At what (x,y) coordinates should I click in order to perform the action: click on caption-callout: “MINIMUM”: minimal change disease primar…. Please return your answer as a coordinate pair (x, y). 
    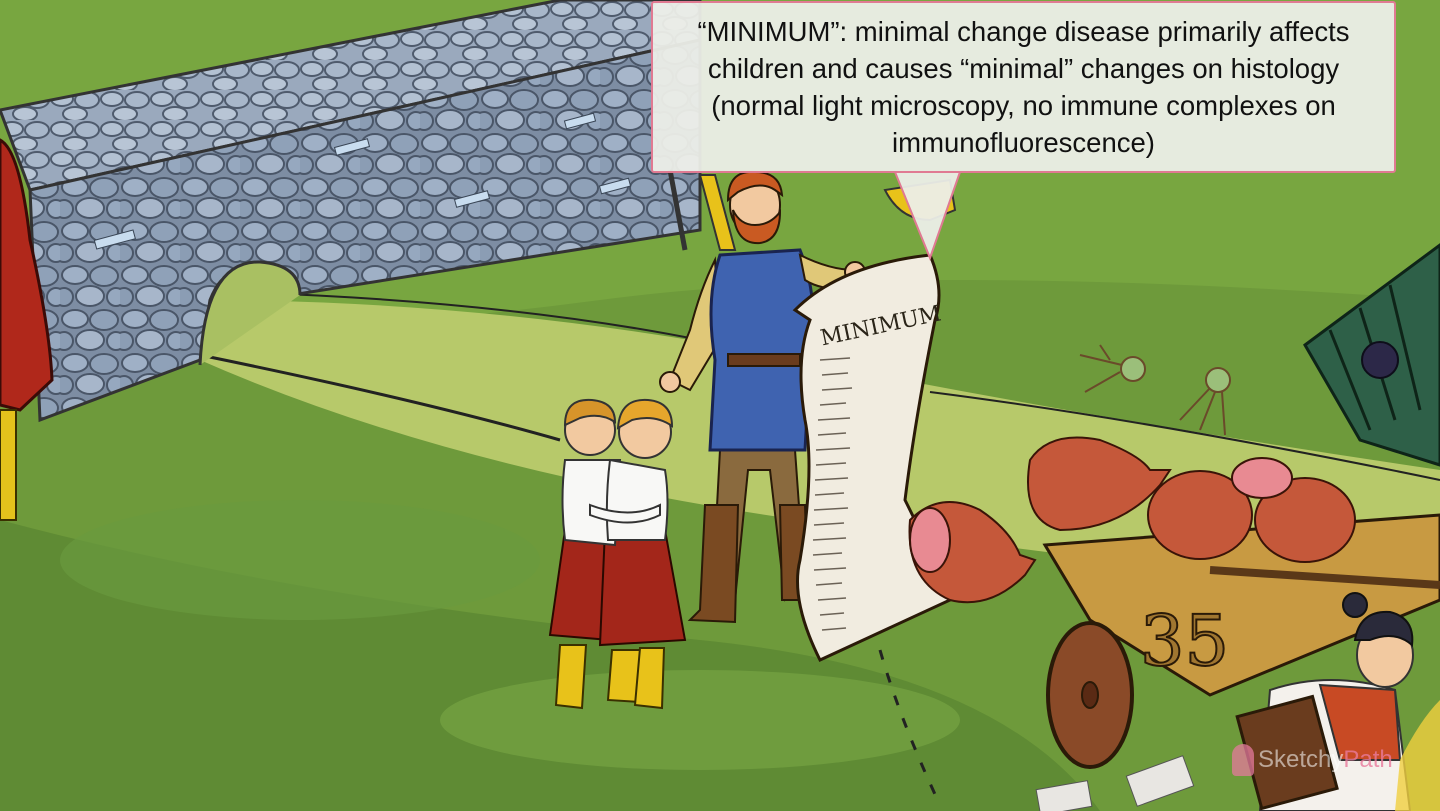
    Looking at the image, I should click on (1023, 87).